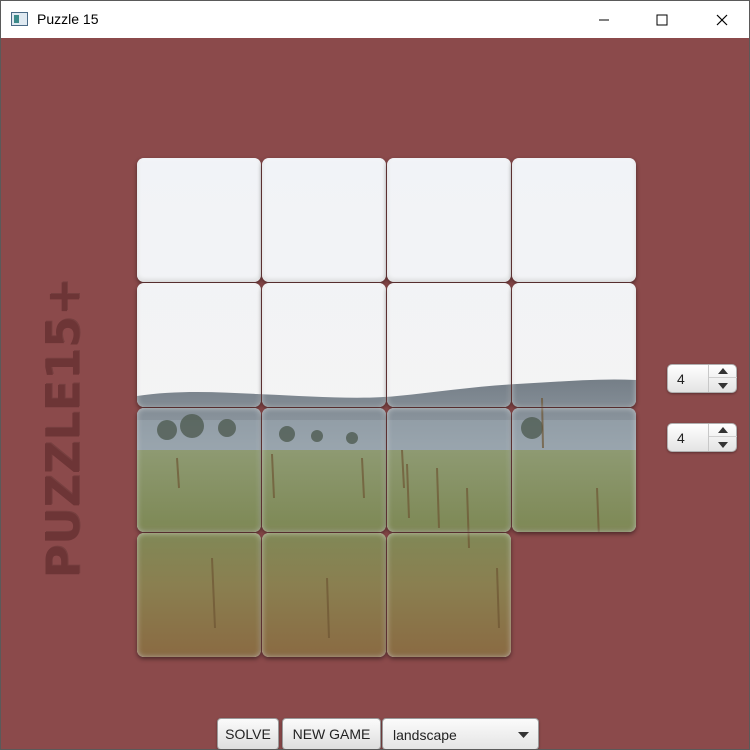  I want to click on rows-decrement-button, so click(723, 385).